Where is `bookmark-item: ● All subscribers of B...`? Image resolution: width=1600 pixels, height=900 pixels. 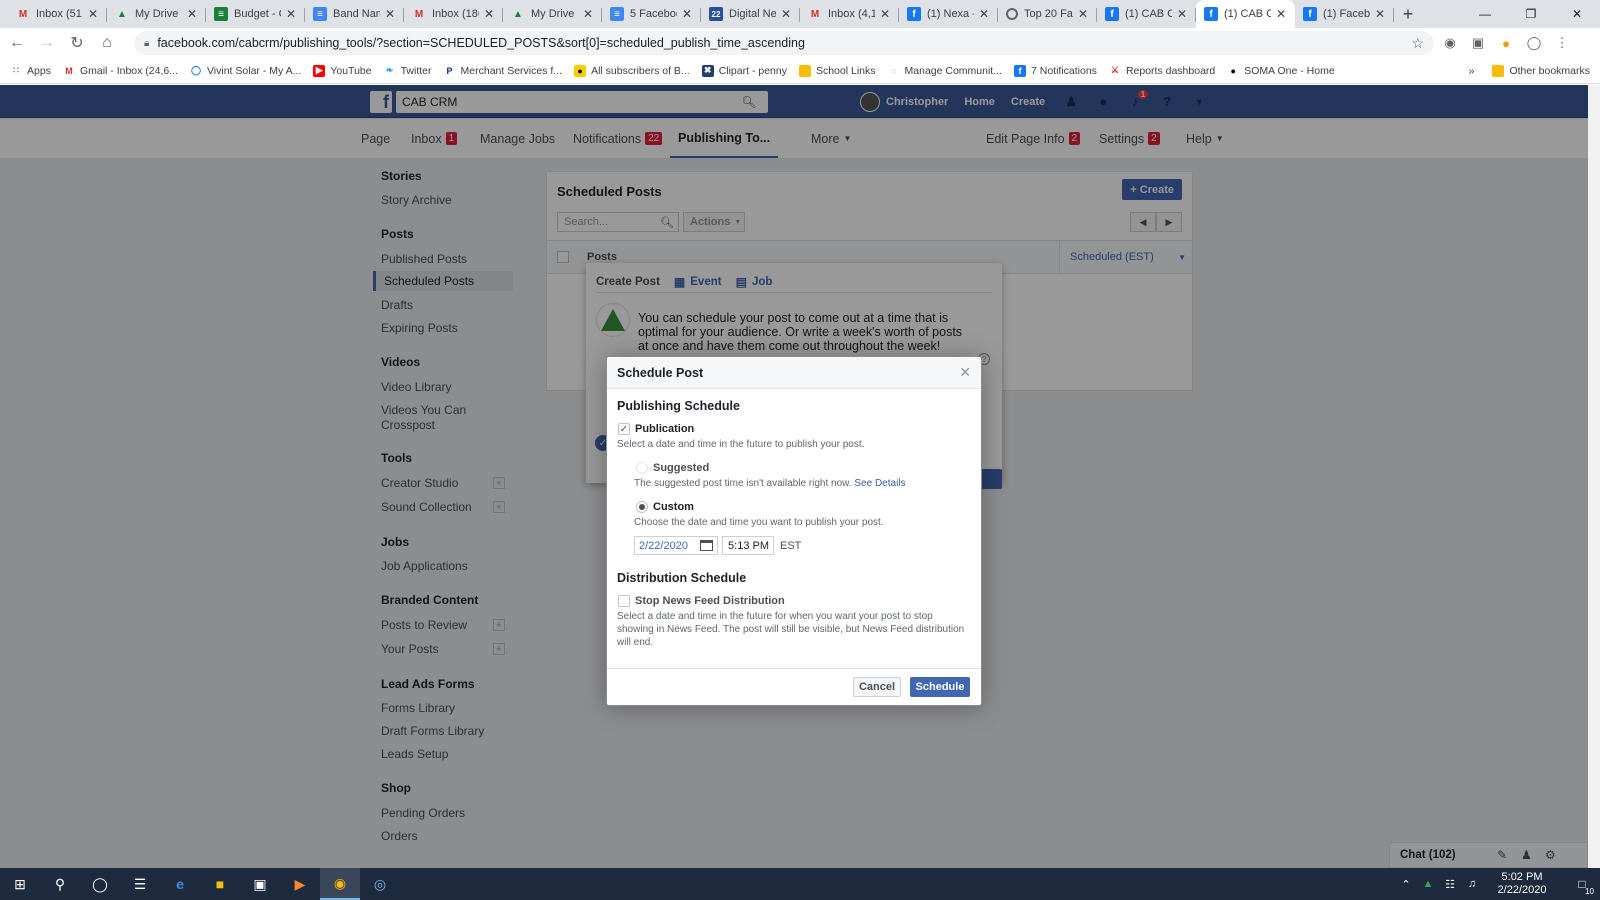
bookmark-item: ● All subscribers of B... is located at coordinates (632, 70).